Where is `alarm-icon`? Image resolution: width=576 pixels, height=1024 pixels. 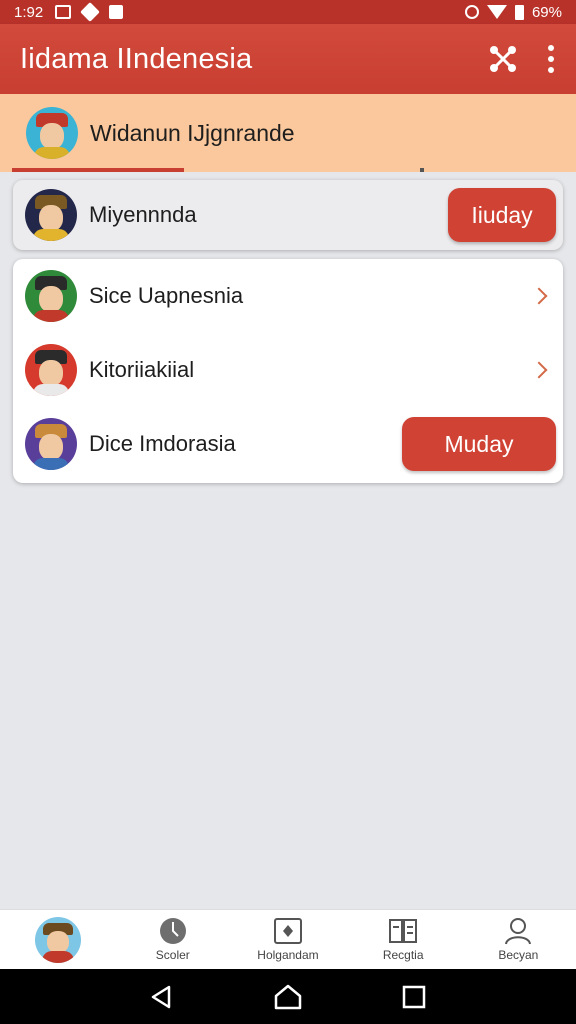 alarm-icon is located at coordinates (471, 12).